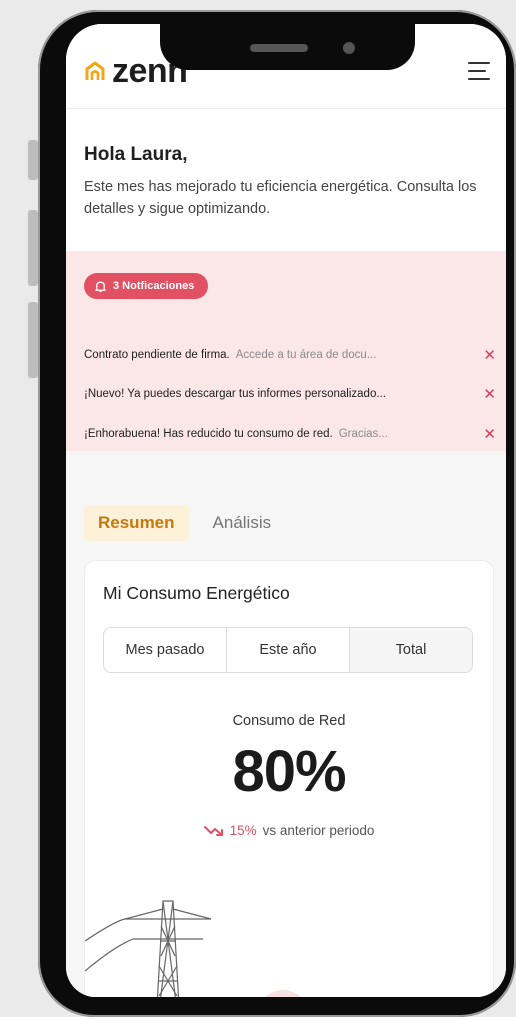 This screenshot has width=516, height=1017. What do you see at coordinates (100, 286) in the screenshot?
I see `bell-icon` at bounding box center [100, 286].